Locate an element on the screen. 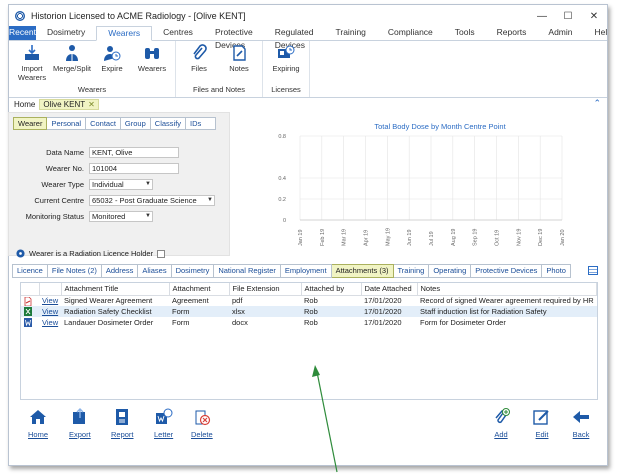 The width and height of the screenshot is (623, 474). import-wearers-button: Import Wearers is located at coordinates (32, 62).